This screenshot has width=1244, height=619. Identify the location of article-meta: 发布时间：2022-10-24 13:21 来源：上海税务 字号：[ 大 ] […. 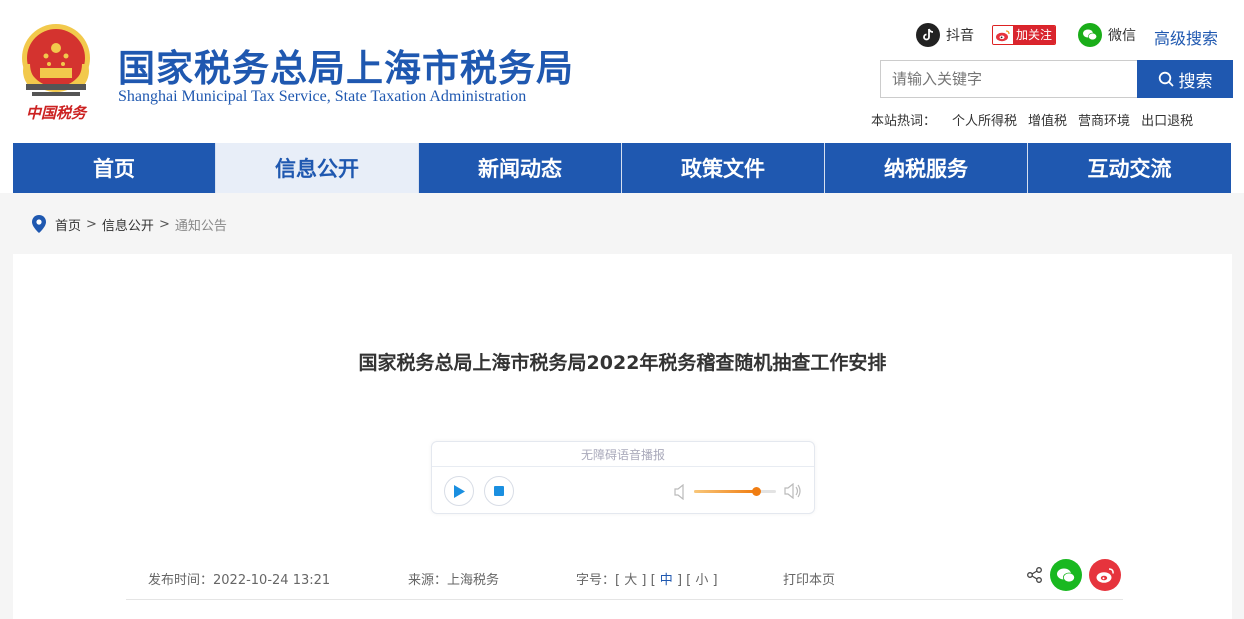
(624, 579).